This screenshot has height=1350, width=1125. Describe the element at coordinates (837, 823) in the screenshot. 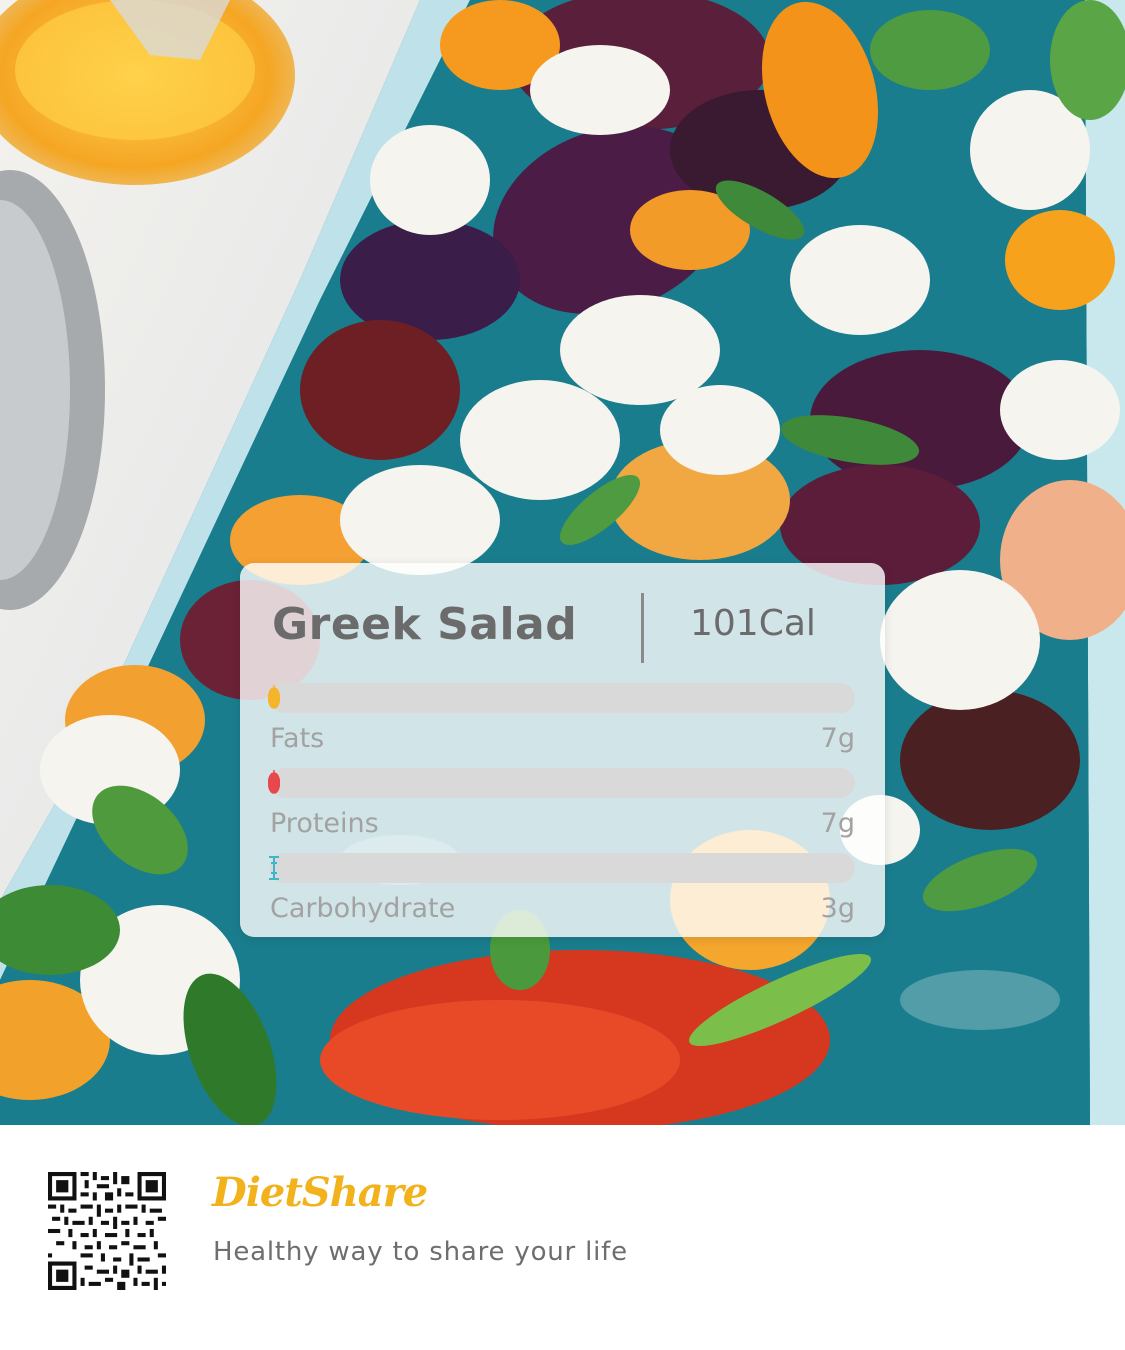

I see `proteins-value: 7g` at that location.